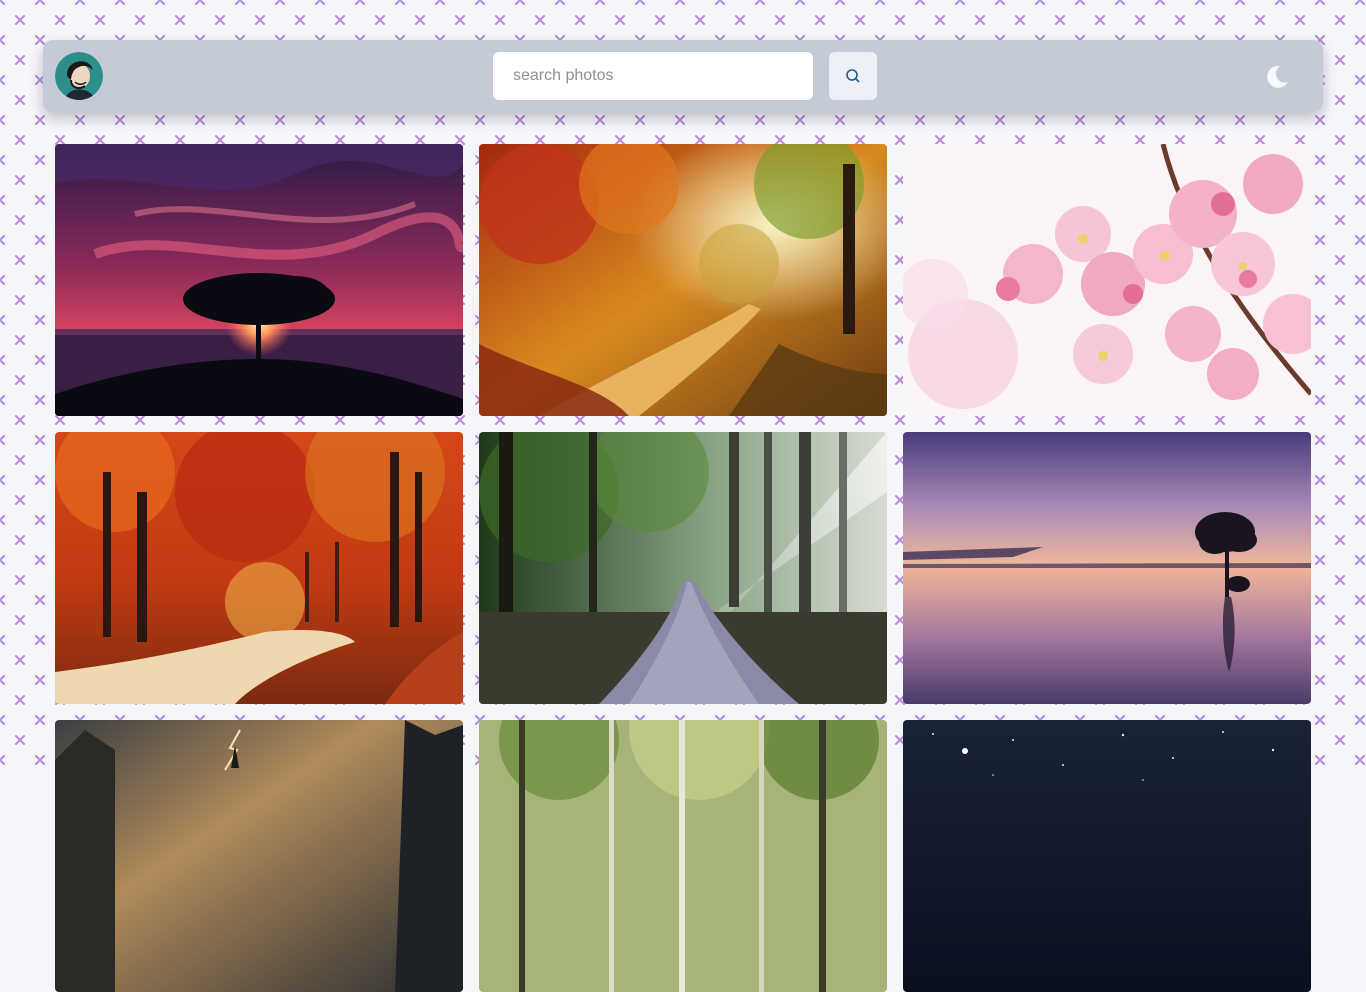 The width and height of the screenshot is (1366, 992). I want to click on moon-icon, so click(1277, 76).